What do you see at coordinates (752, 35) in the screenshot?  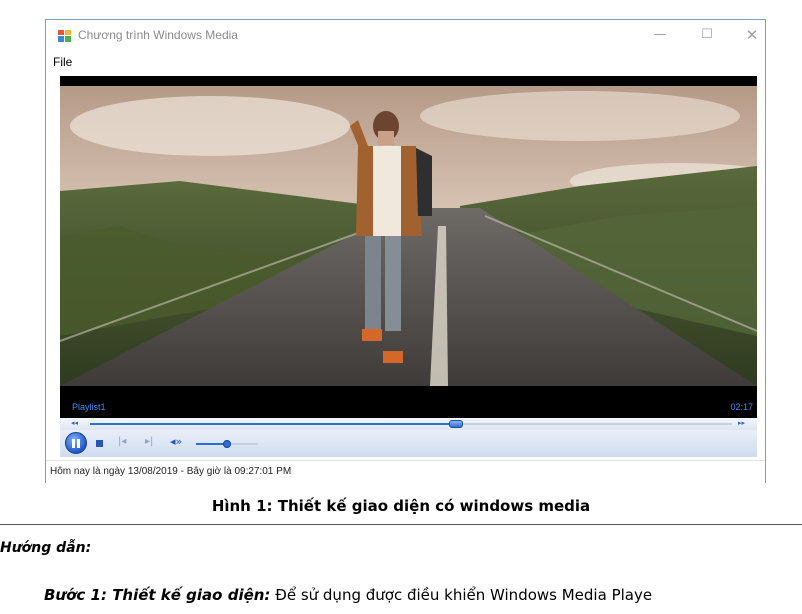 I see `close-button: ✕` at bounding box center [752, 35].